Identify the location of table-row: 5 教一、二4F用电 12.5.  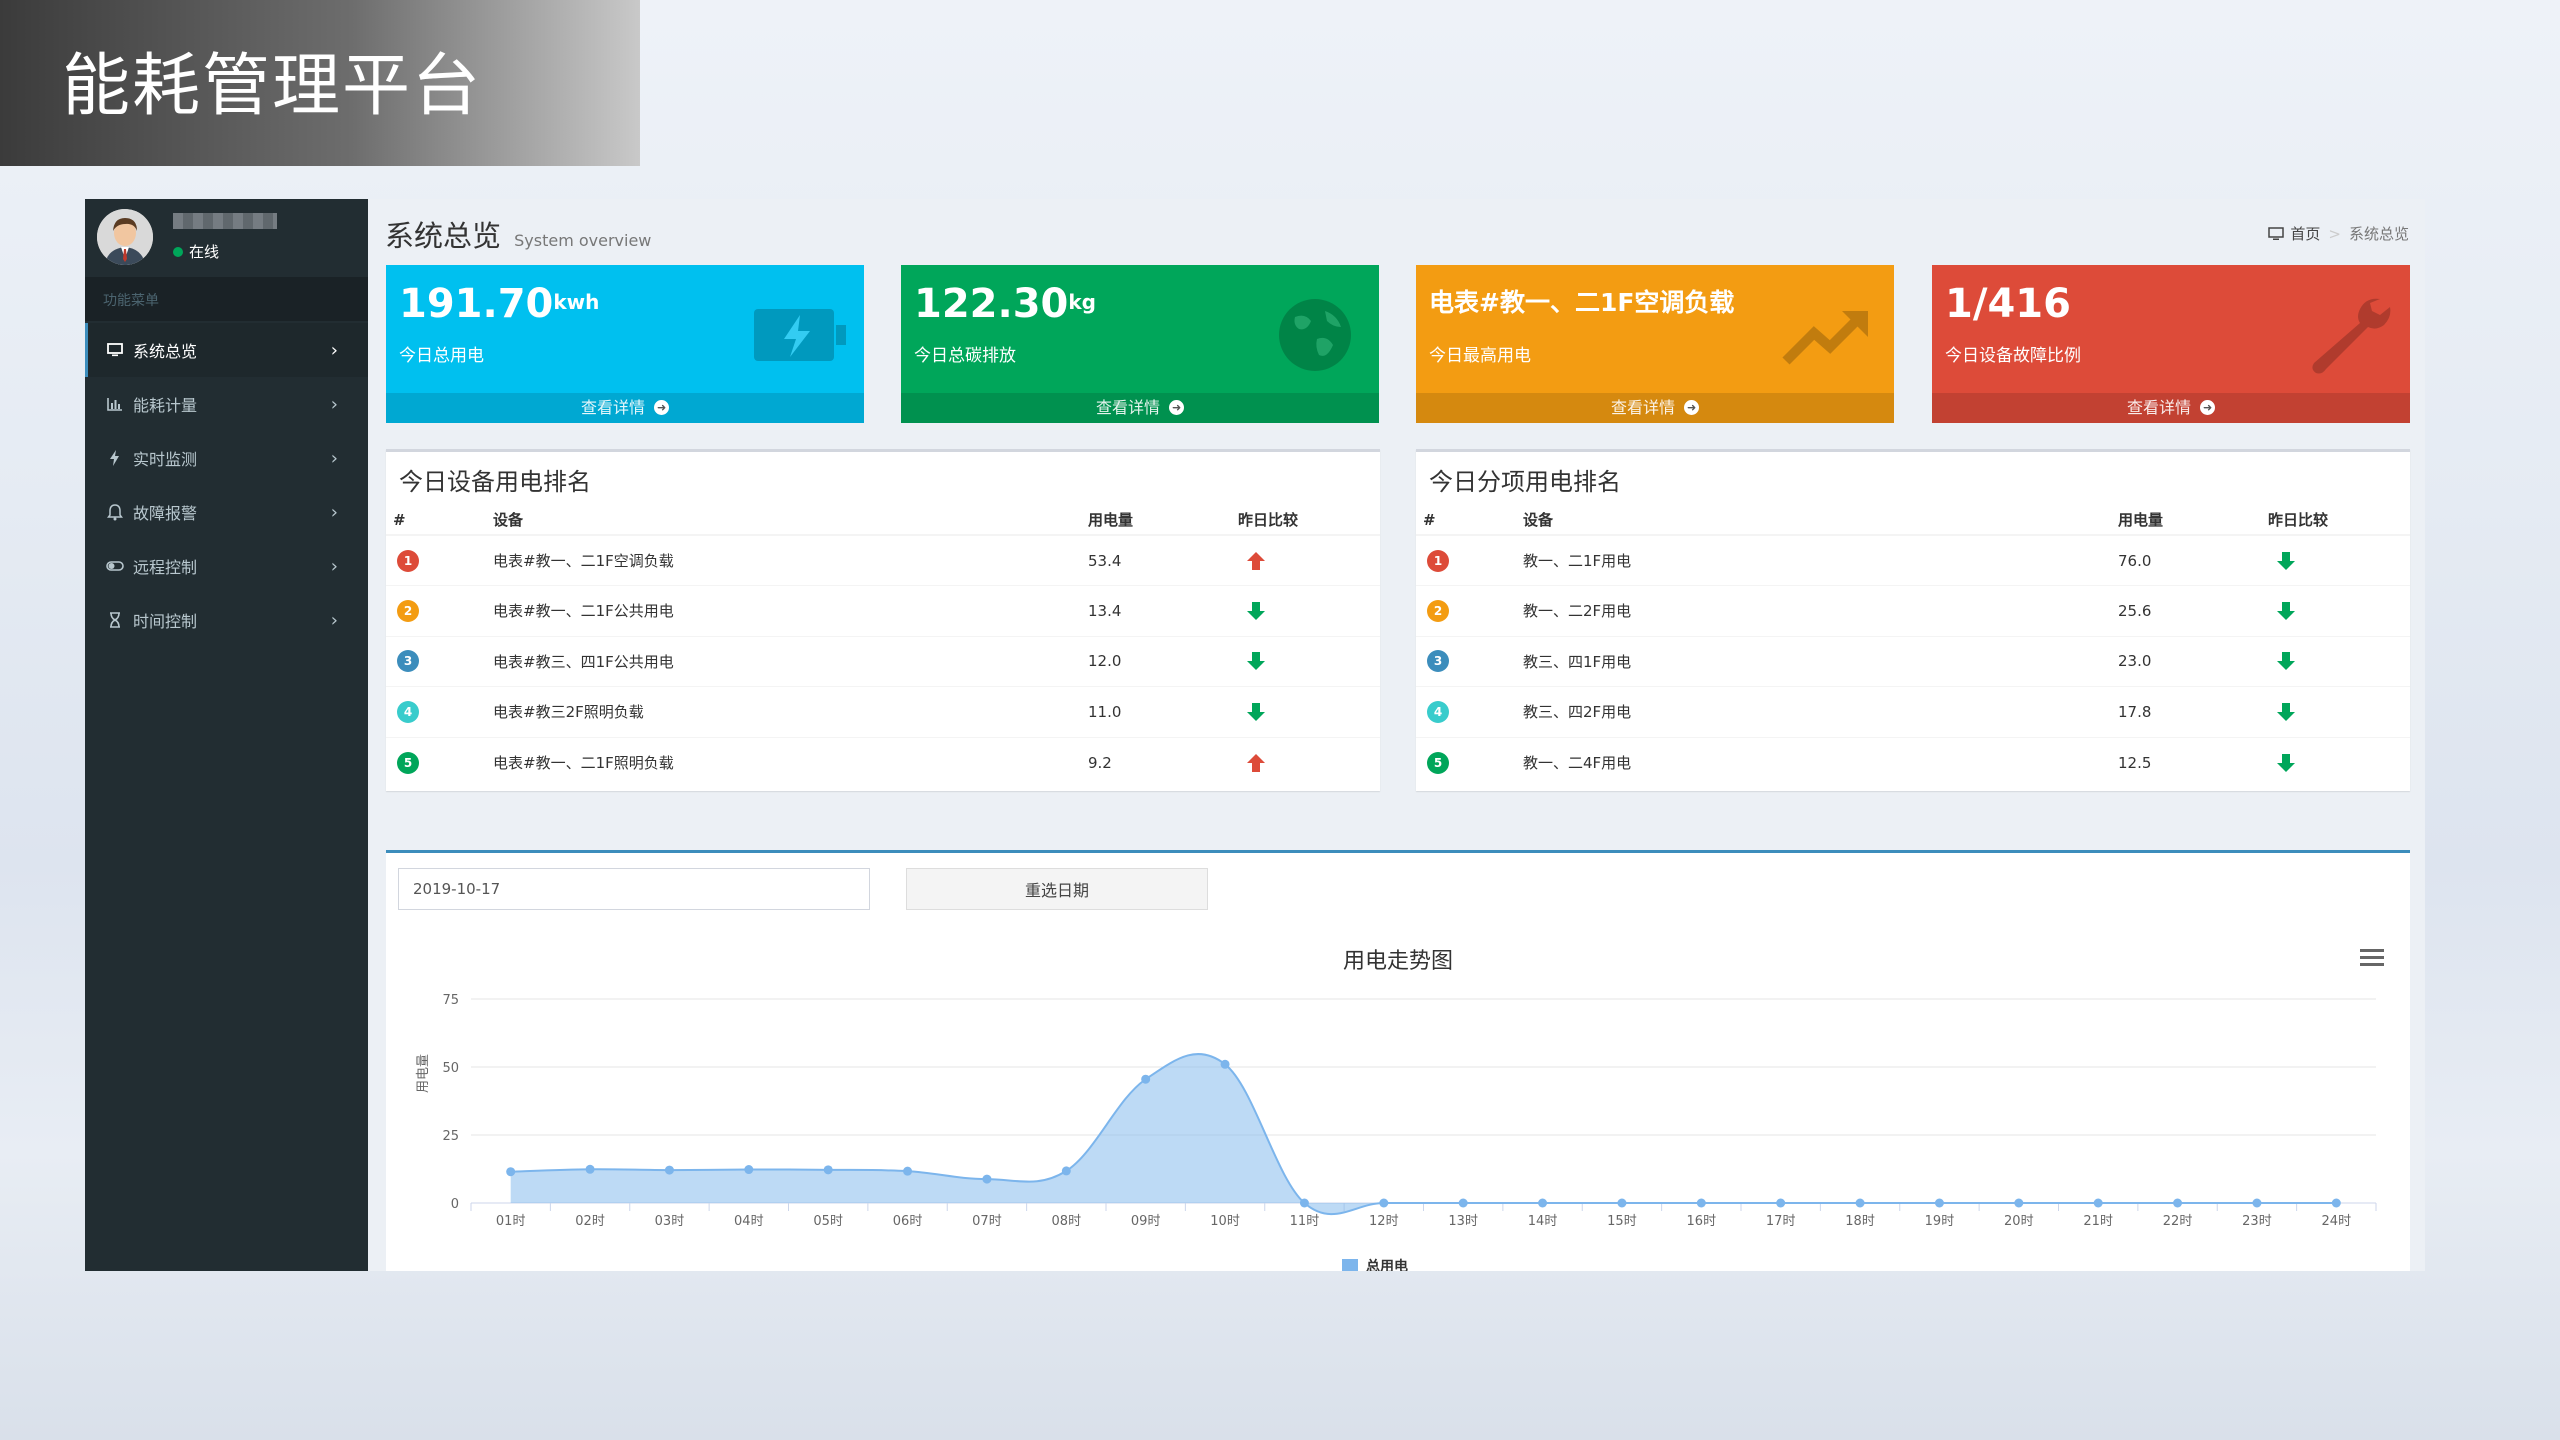
(1913, 762).